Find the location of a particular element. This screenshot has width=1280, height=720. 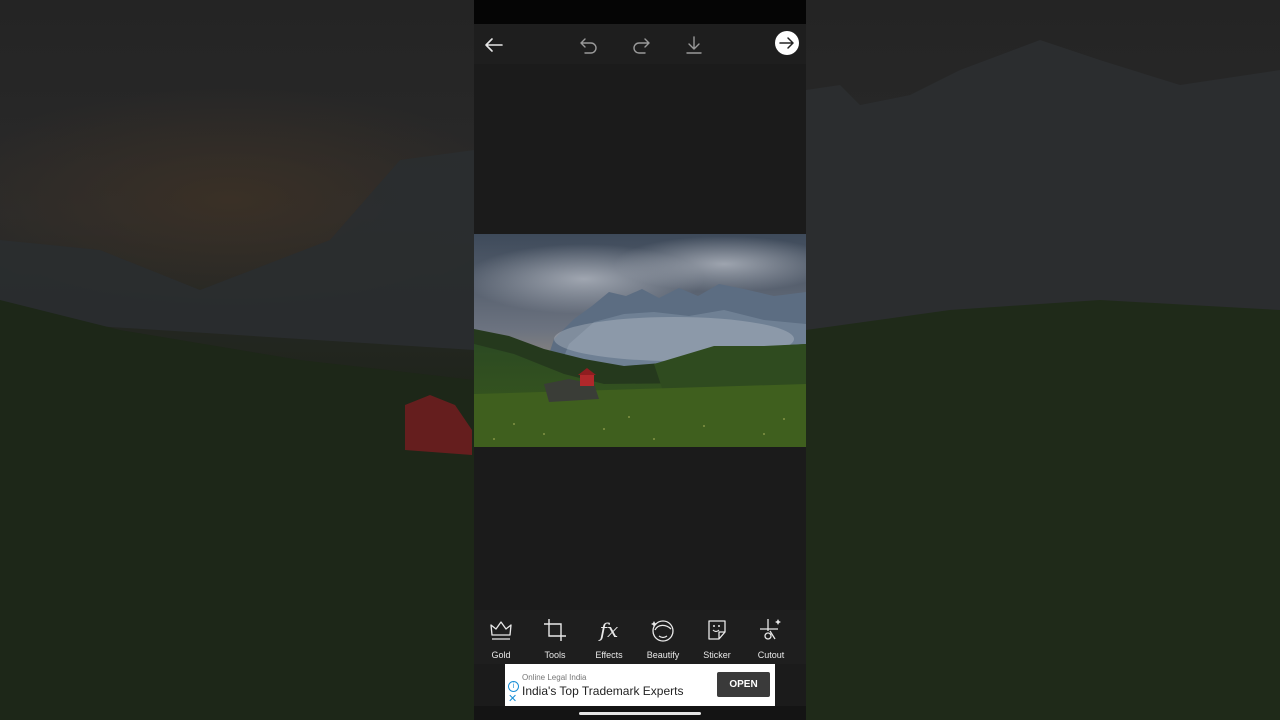

ad-close-icon: ✕ is located at coordinates (512, 699).